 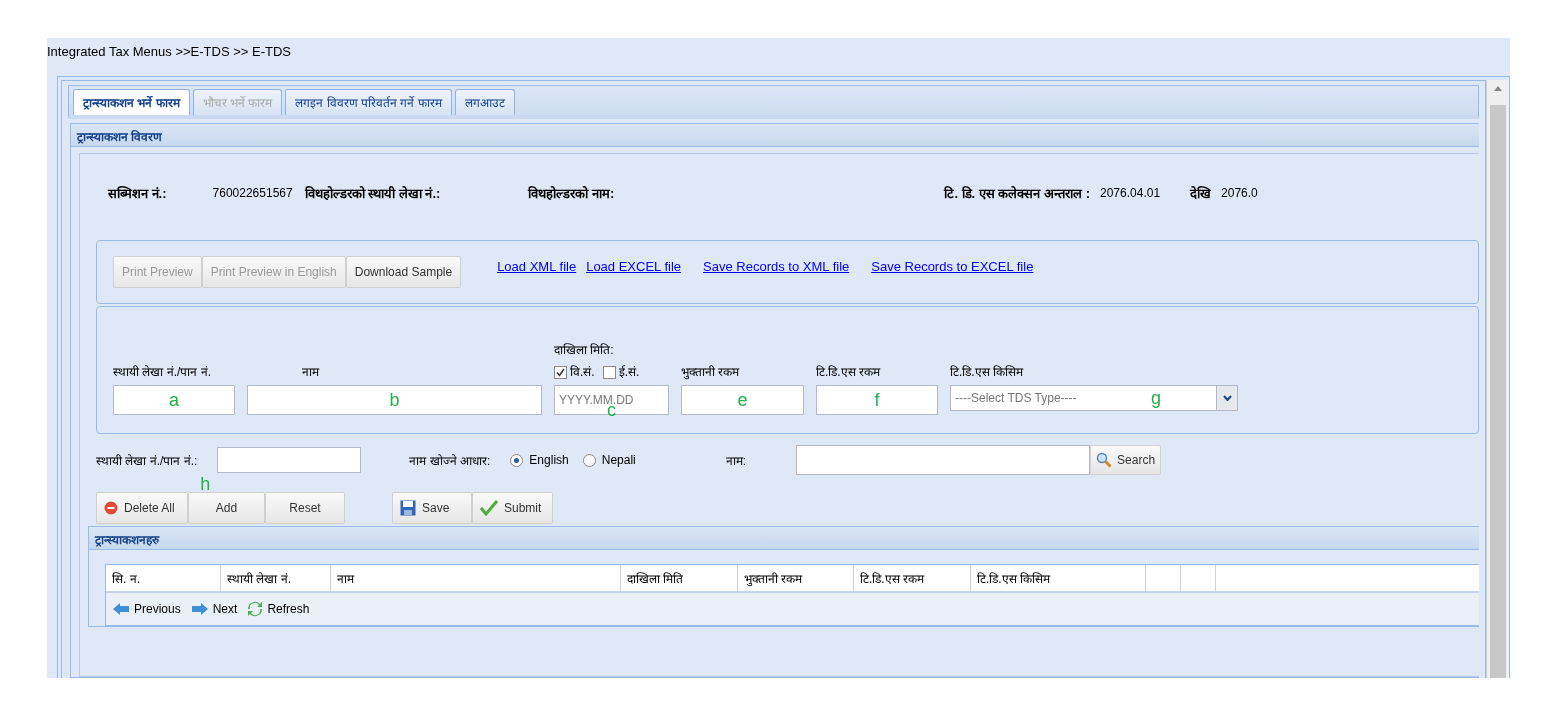 I want to click on arrow-left-icon, so click(x=121, y=609).